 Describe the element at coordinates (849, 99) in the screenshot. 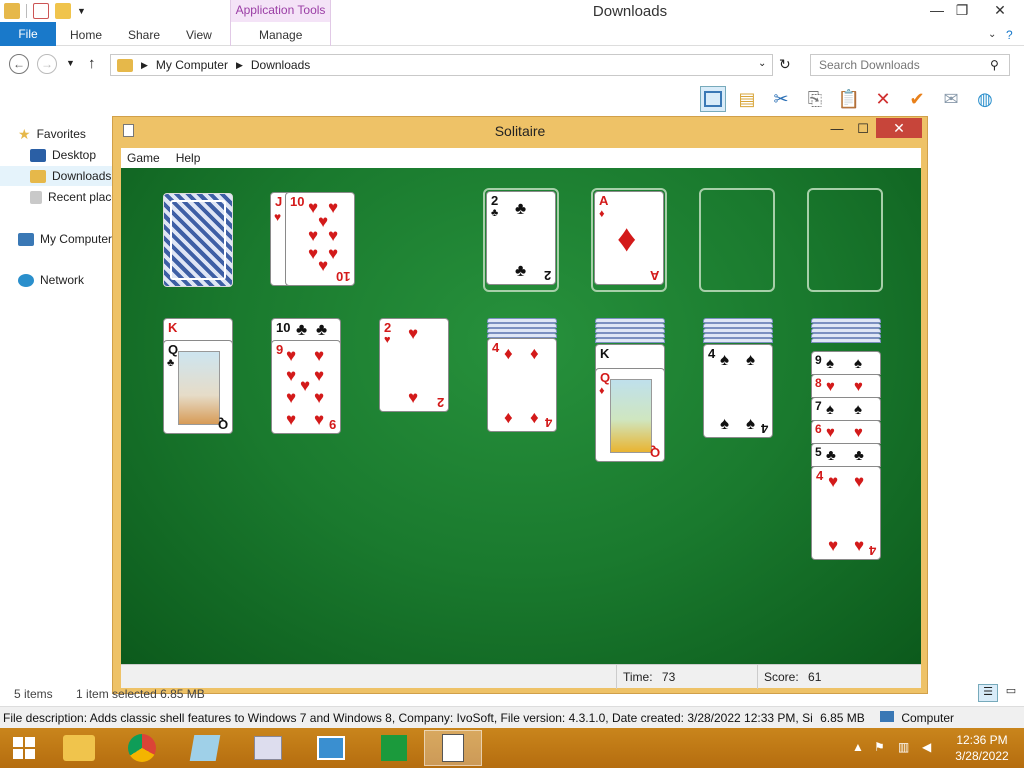

I see `paste-icon: 📋` at that location.